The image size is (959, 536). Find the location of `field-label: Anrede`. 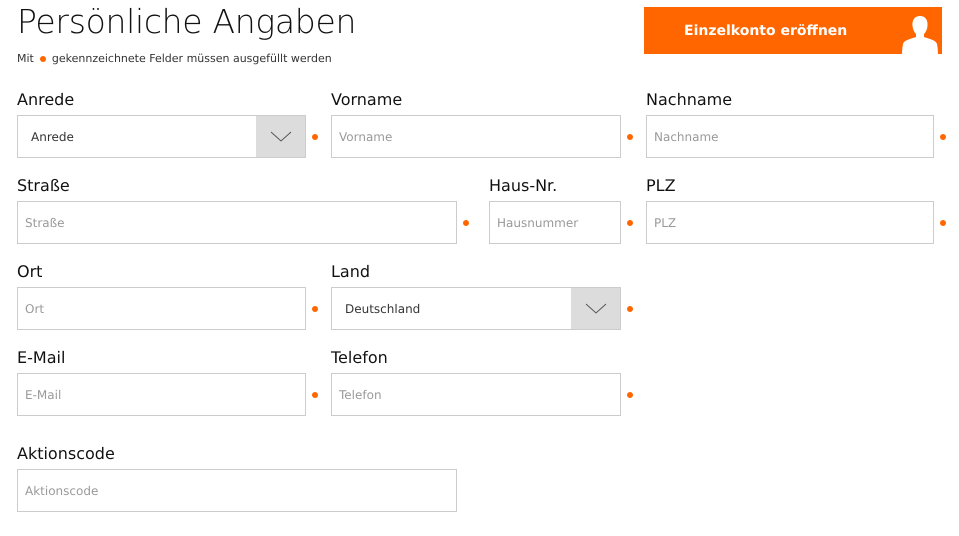

field-label: Anrede is located at coordinates (46, 100).